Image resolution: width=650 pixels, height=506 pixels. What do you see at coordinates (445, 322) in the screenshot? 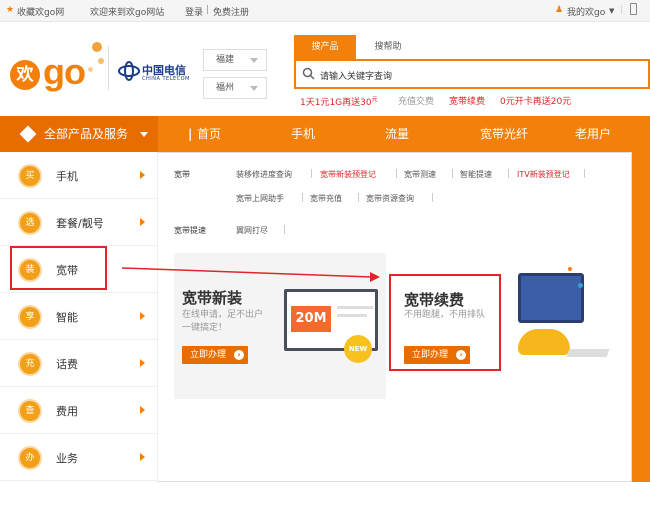
I see `annotation-highlight-renew` at bounding box center [445, 322].